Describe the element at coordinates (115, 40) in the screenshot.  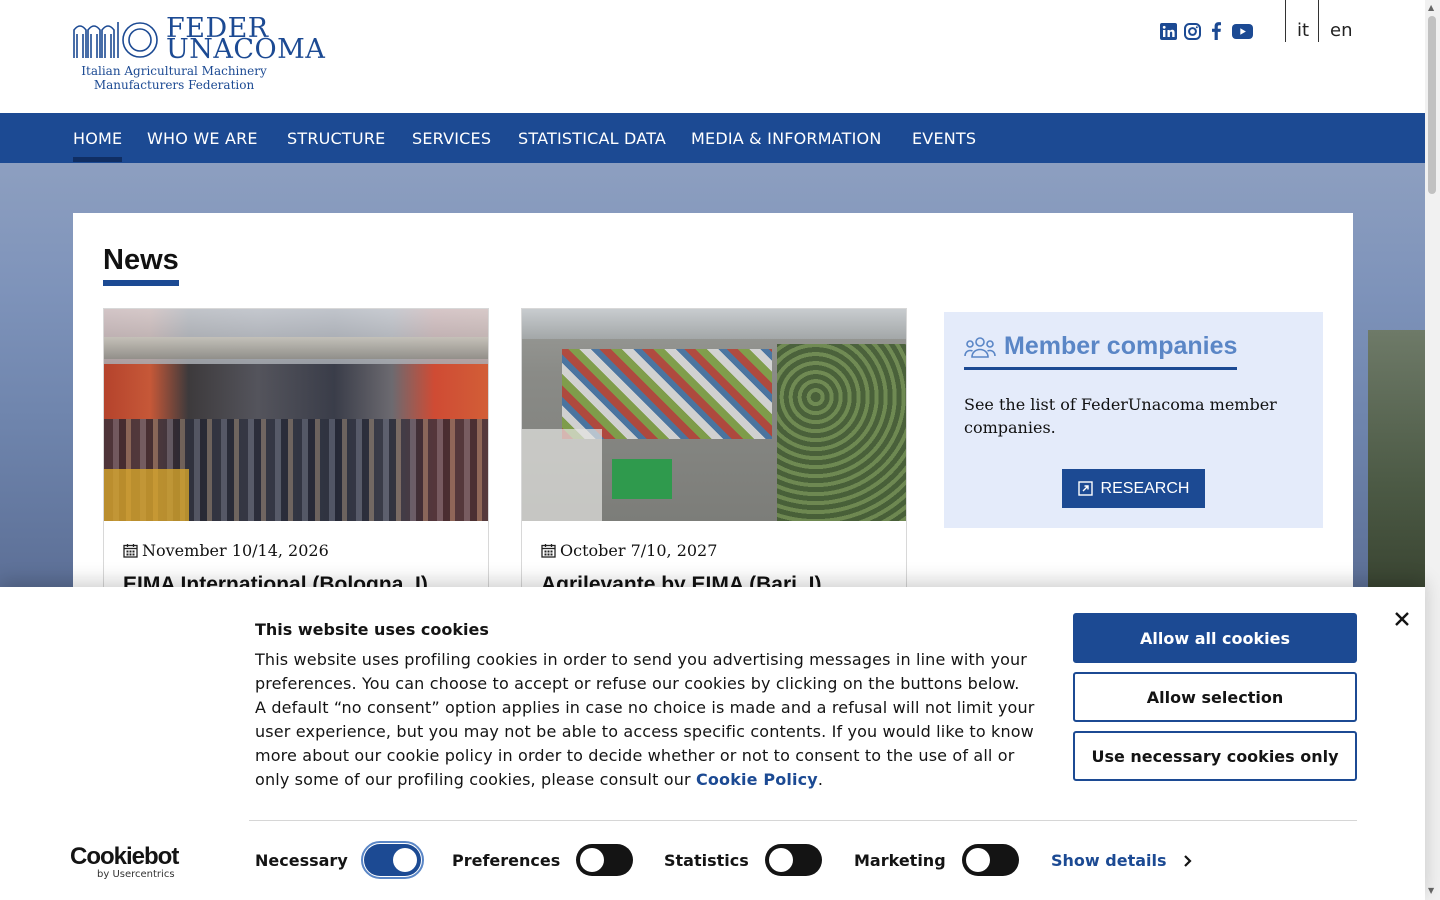
I see `logo-emblem-icon` at that location.